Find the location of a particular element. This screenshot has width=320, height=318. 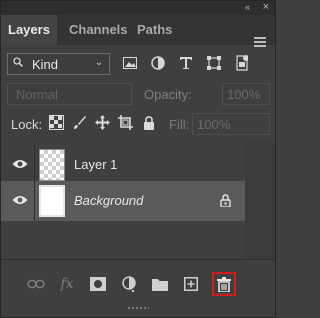

panel-menu-icon is located at coordinates (260, 43).